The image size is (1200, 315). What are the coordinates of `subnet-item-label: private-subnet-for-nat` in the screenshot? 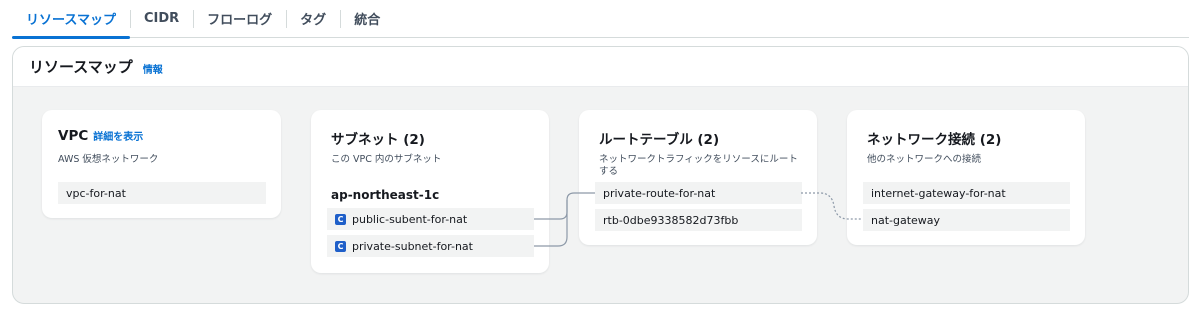 It's located at (412, 246).